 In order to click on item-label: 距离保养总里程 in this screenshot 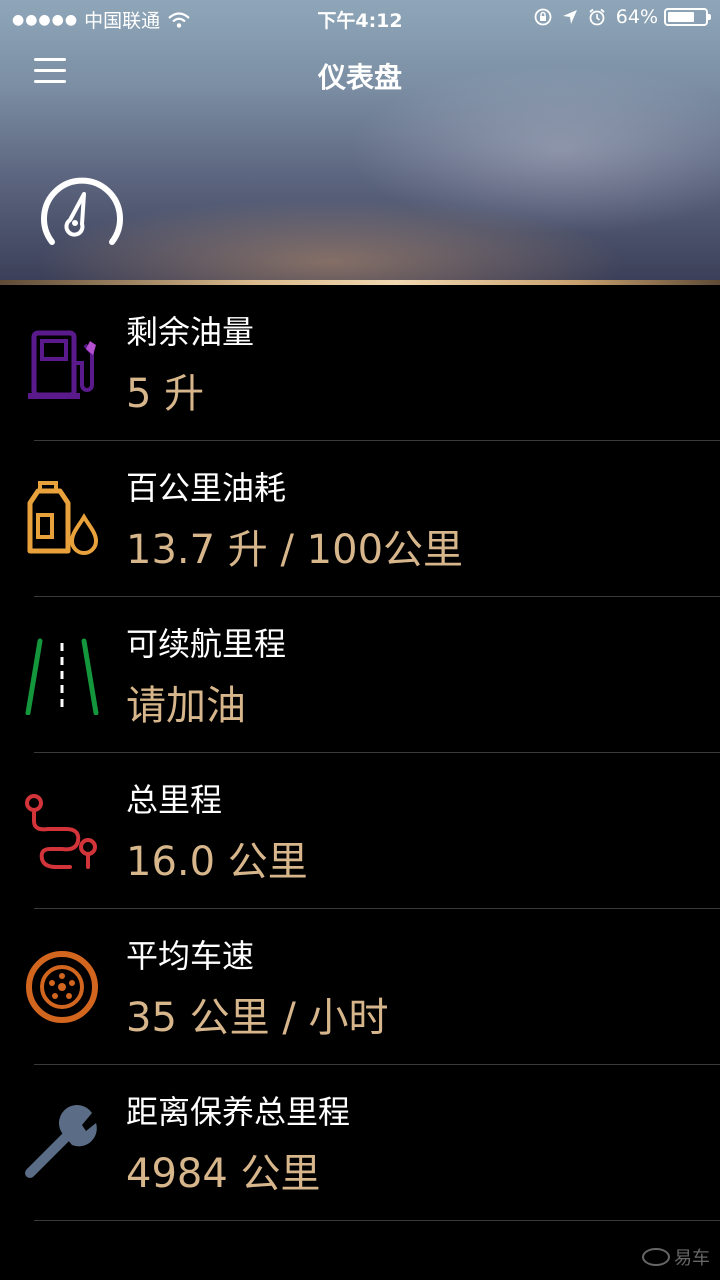, I will do `click(238, 1112)`.